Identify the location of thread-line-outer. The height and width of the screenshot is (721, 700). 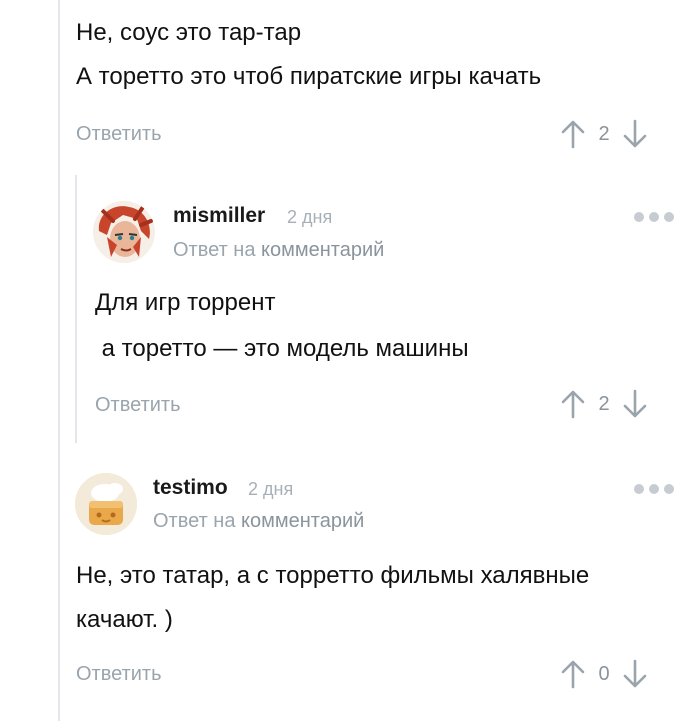
(59, 360).